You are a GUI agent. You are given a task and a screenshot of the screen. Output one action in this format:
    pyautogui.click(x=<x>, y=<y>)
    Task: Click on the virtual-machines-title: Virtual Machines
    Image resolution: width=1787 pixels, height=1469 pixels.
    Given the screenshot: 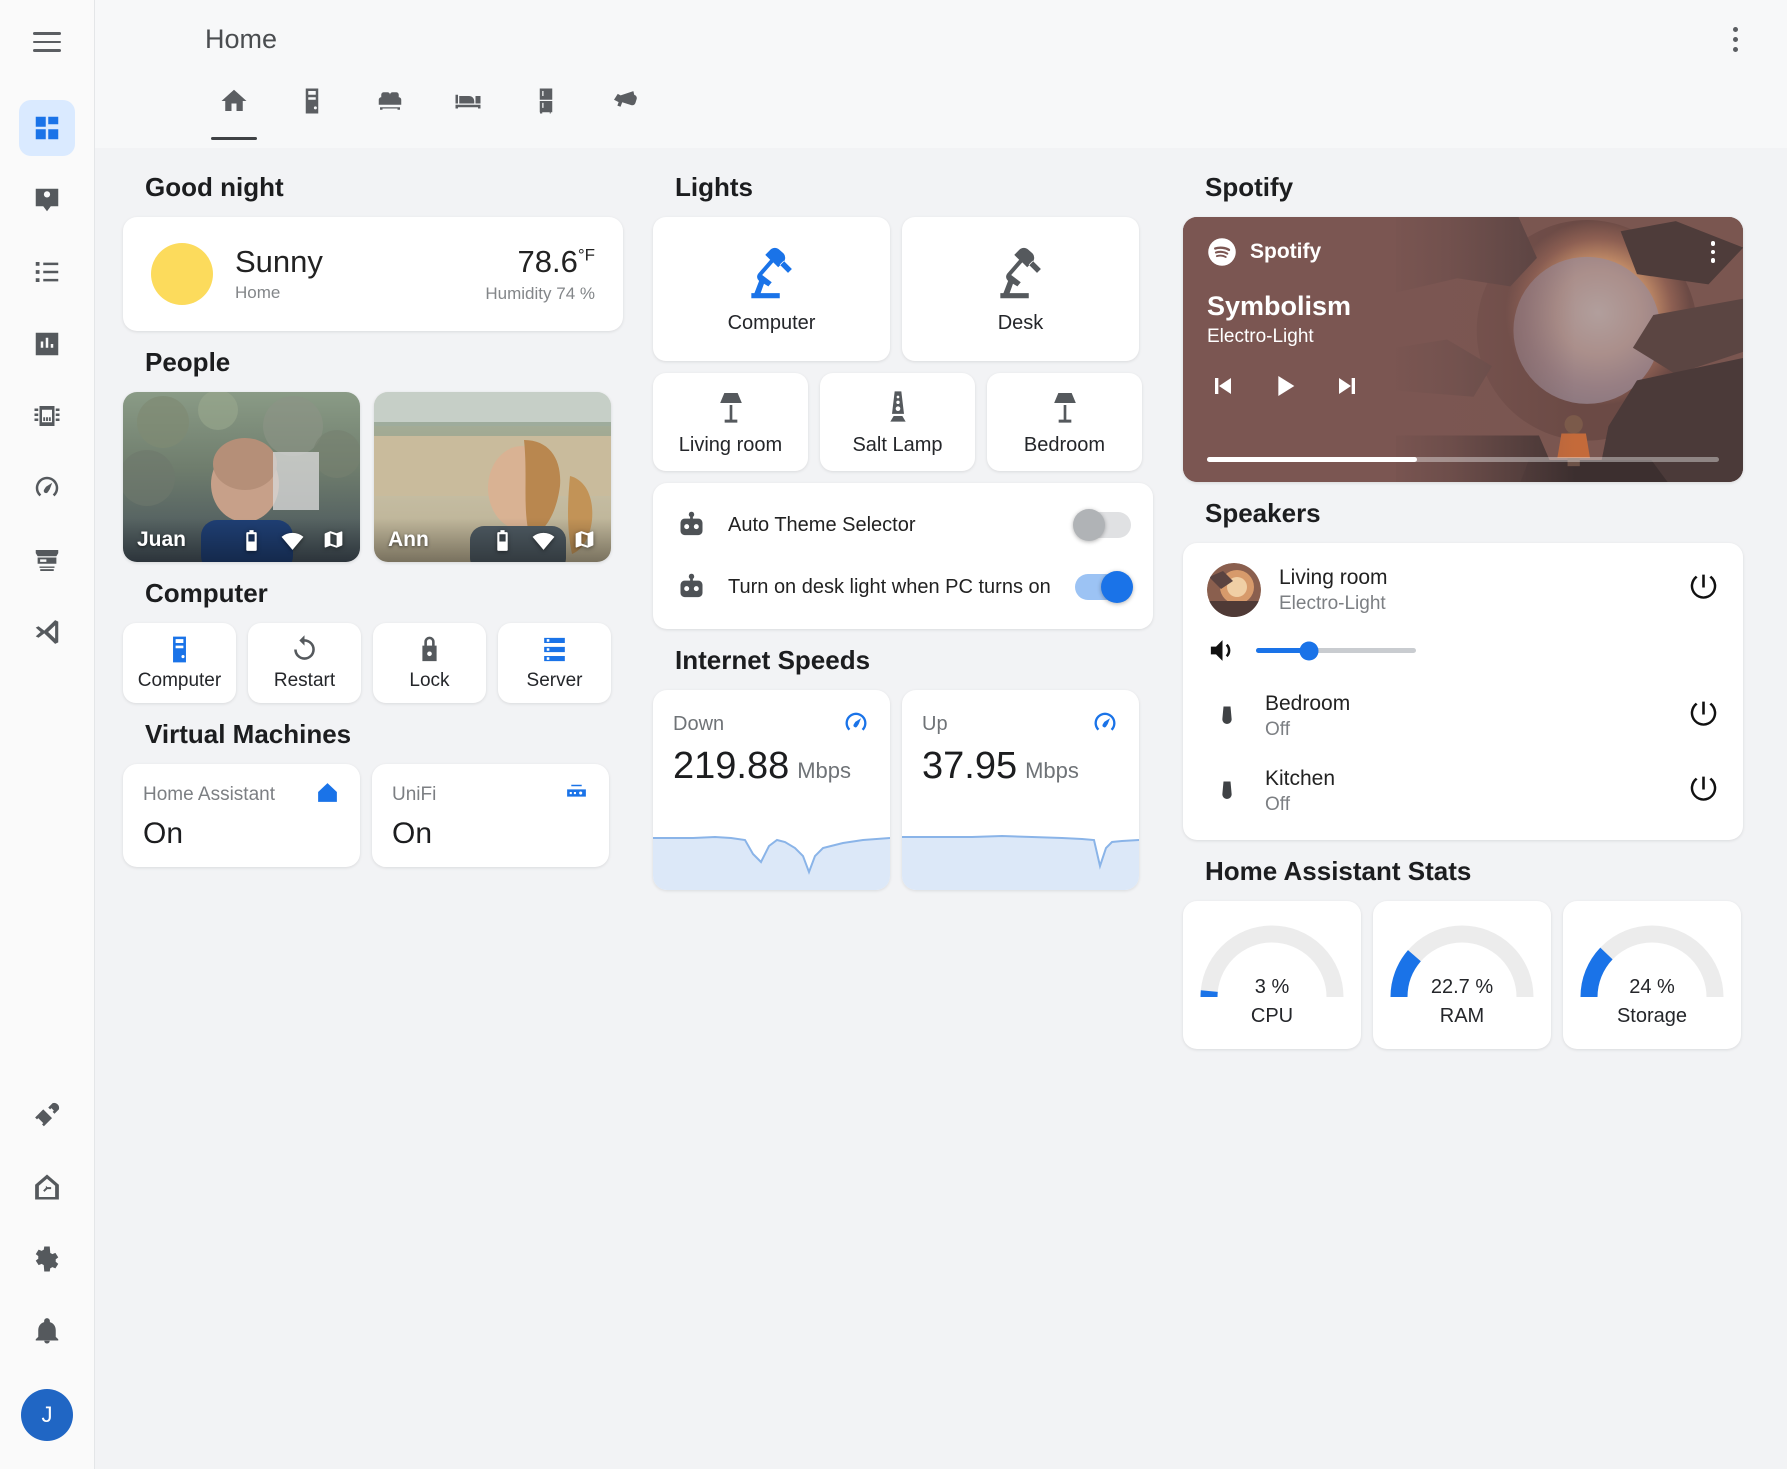 What is the action you would take?
    pyautogui.click(x=248, y=734)
    